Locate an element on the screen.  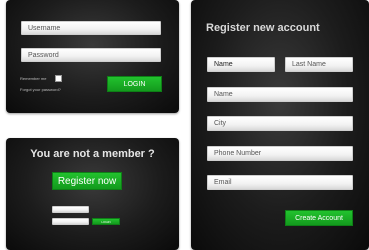
username-input: Username is located at coordinates (91, 28).